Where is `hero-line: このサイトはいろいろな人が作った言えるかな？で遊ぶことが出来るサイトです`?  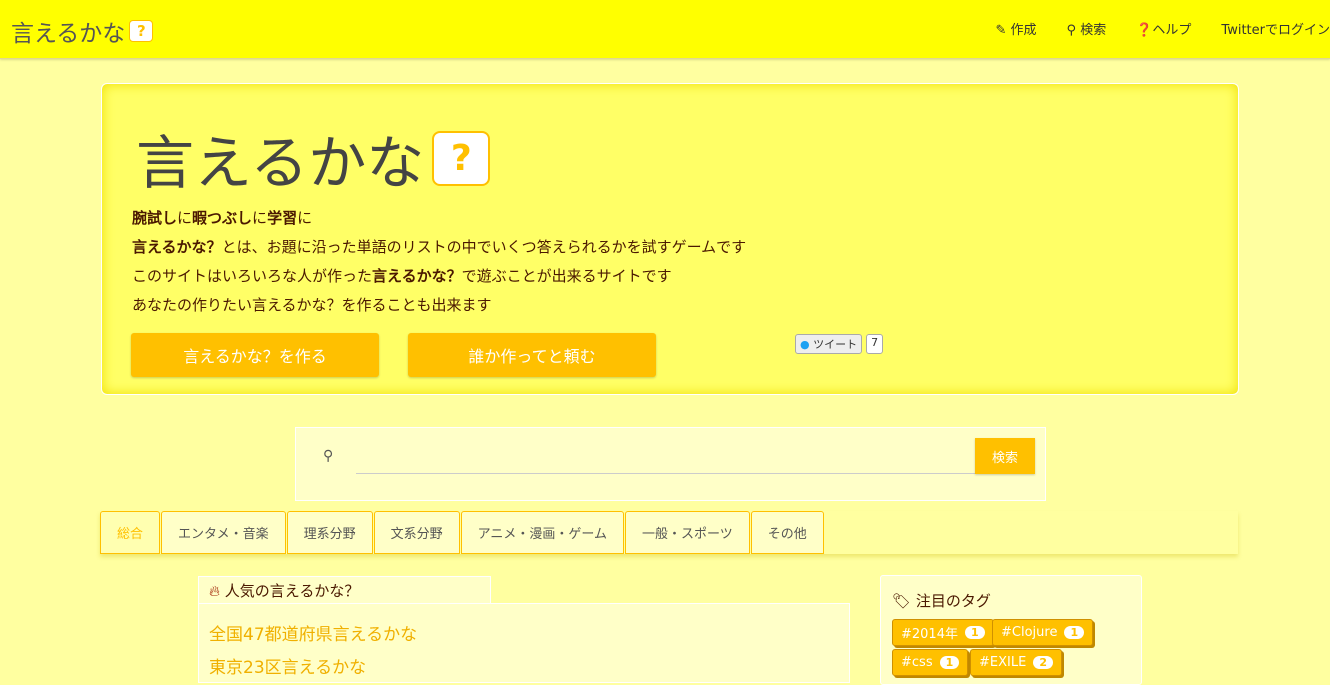
hero-line: このサイトはいろいろな人が作った言えるかな？で遊ぶことが出来るサイトです is located at coordinates (439, 276).